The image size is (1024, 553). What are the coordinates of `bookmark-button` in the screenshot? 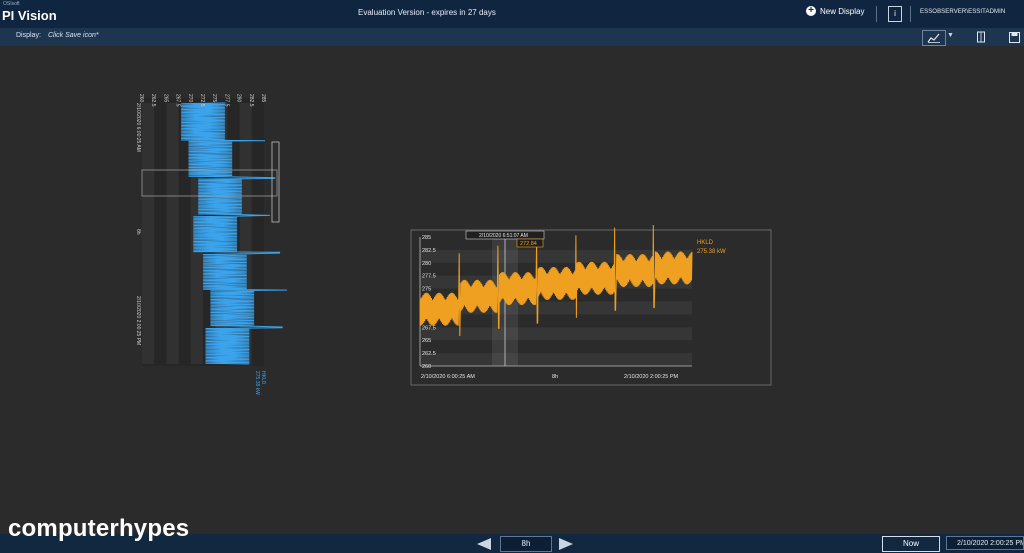 It's located at (981, 37).